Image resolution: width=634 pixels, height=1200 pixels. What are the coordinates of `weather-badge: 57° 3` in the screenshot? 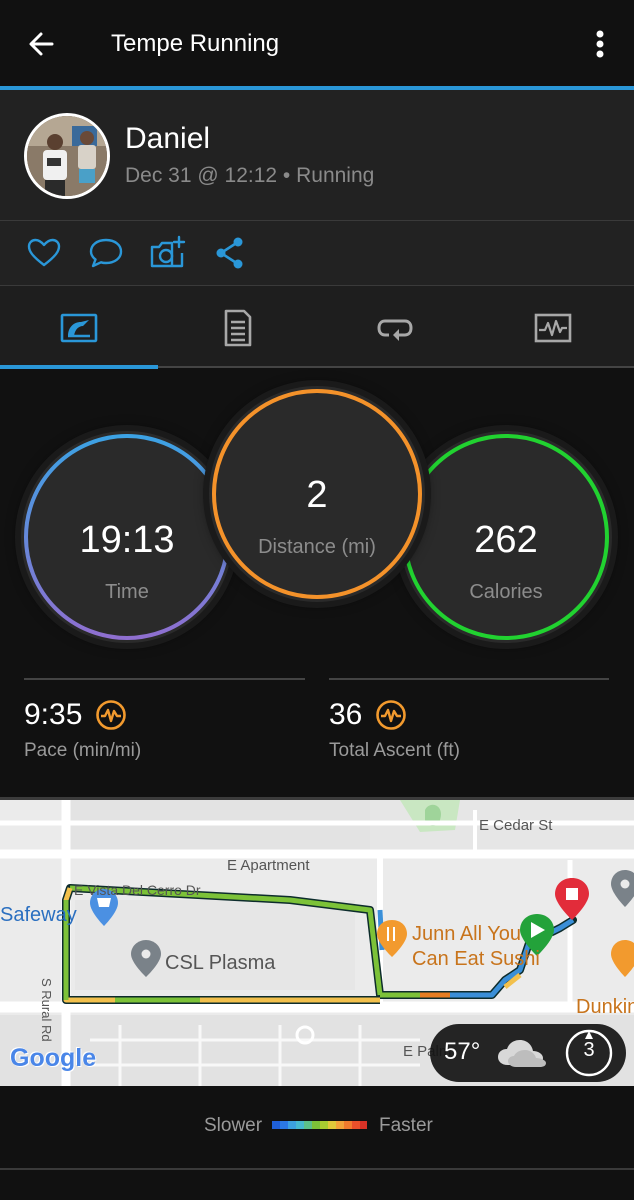 It's located at (528, 1053).